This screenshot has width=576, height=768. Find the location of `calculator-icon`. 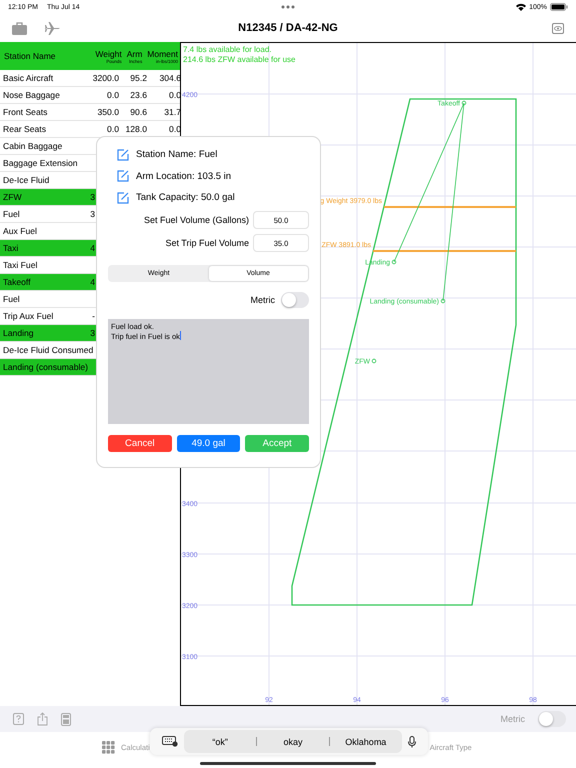

calculator-icon is located at coordinates (66, 719).